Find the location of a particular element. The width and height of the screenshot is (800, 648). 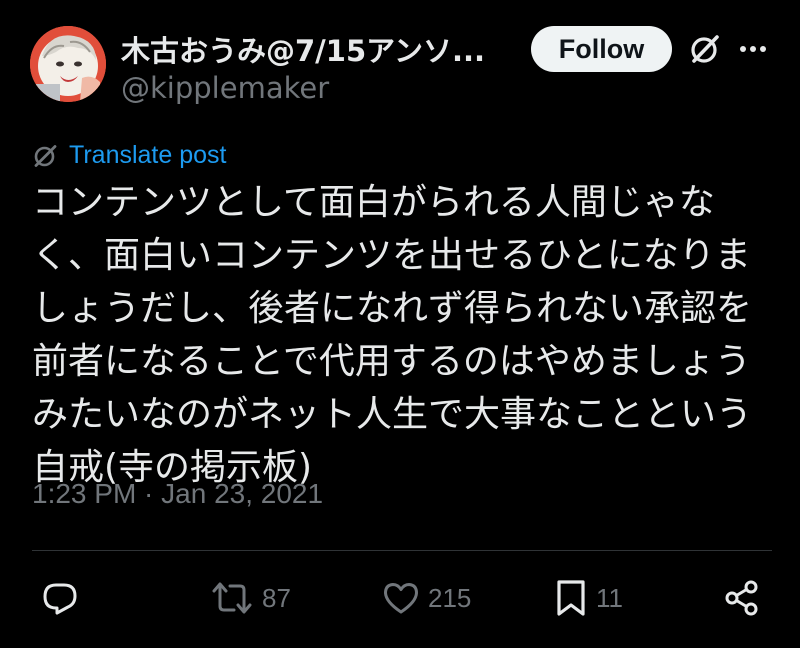

bookmark-count: 11 is located at coordinates (609, 597).